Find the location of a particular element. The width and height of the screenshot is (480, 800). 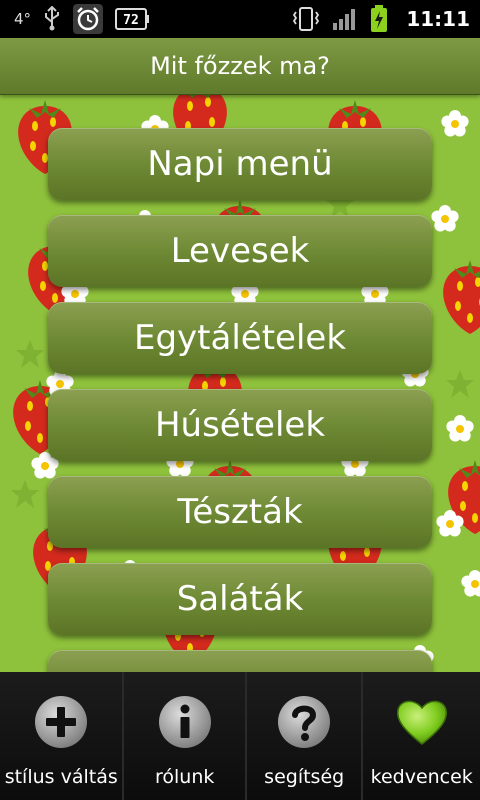

title-bar: Mit főzzek ma? is located at coordinates (240, 66).